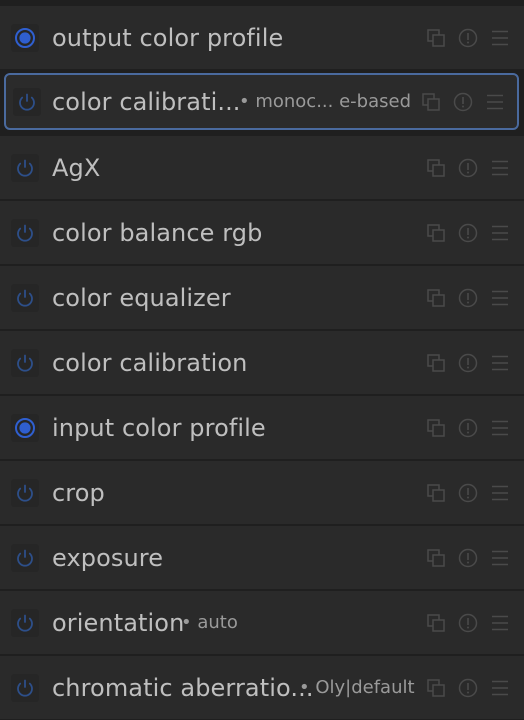  What do you see at coordinates (78, 492) in the screenshot?
I see `module-name: crop` at bounding box center [78, 492].